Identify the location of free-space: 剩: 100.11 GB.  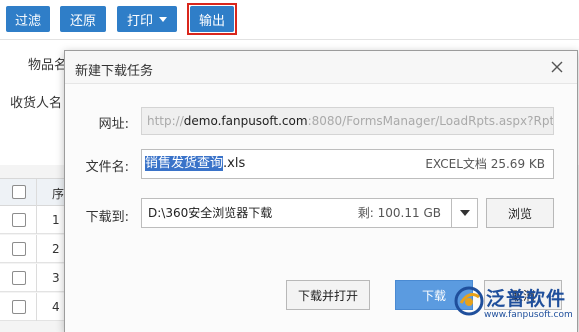
(399, 213).